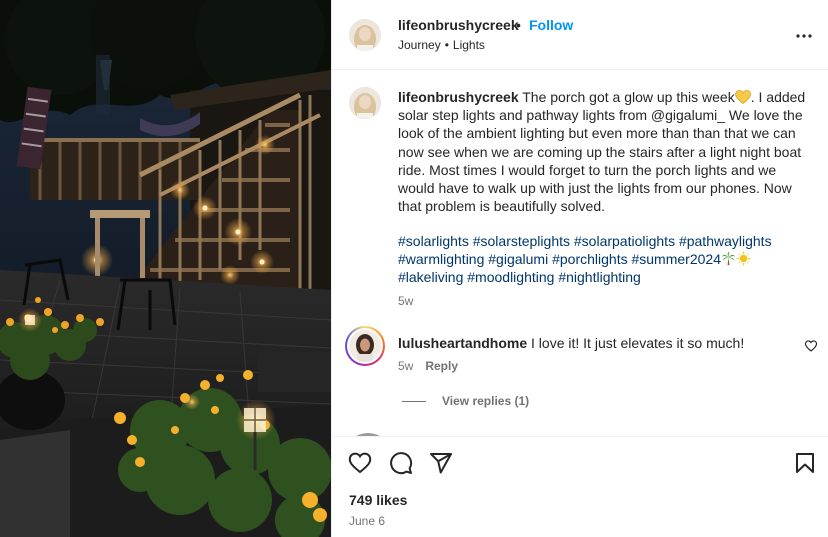  What do you see at coordinates (441, 259) in the screenshot?
I see `hashtag: #warmlighting` at bounding box center [441, 259].